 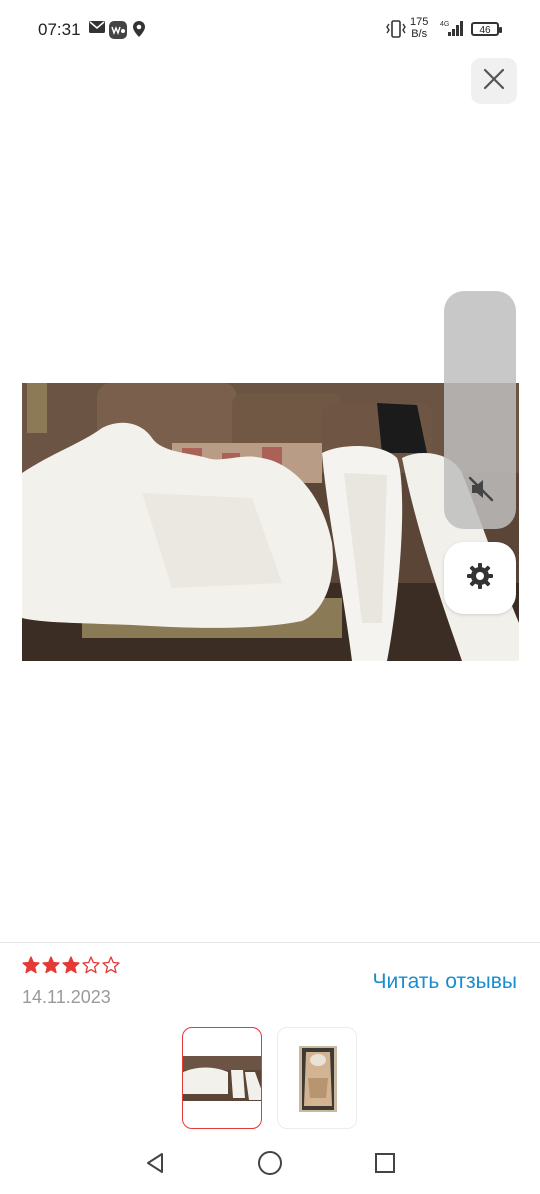 I want to click on mute-button, so click(x=481, y=491).